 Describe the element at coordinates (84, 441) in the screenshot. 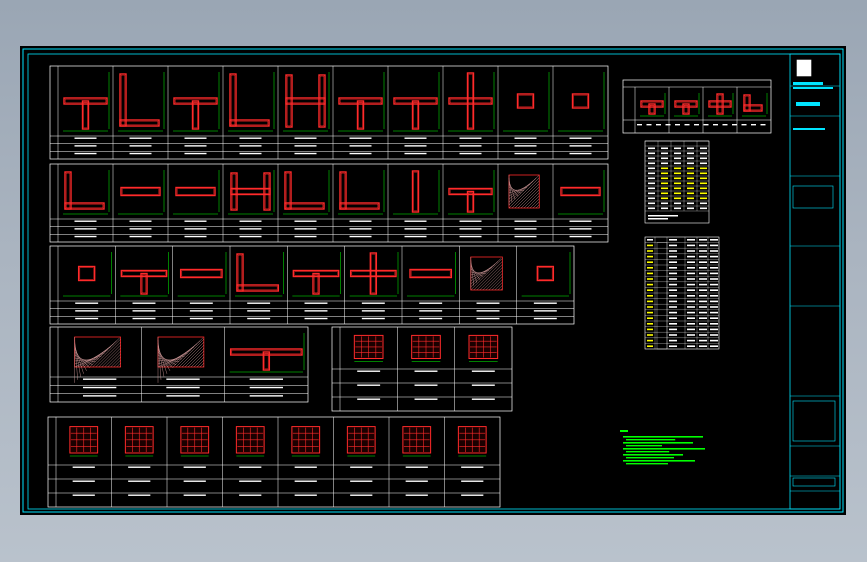

I see `square-column` at that location.